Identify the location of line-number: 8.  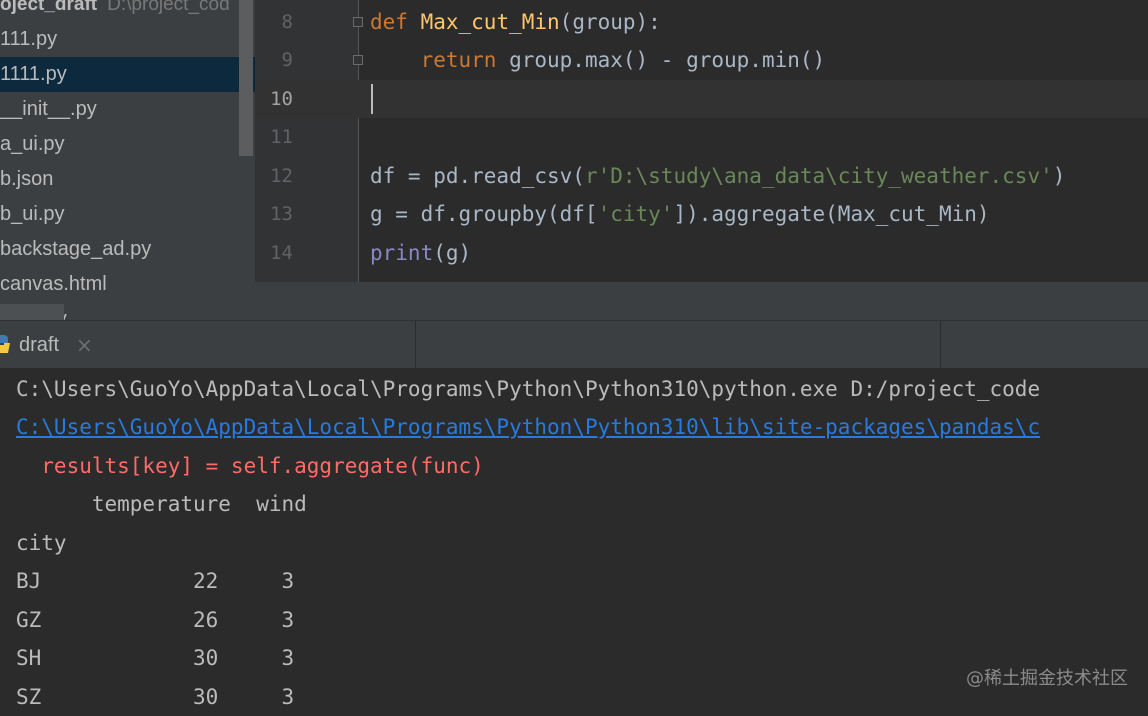
(287, 22).